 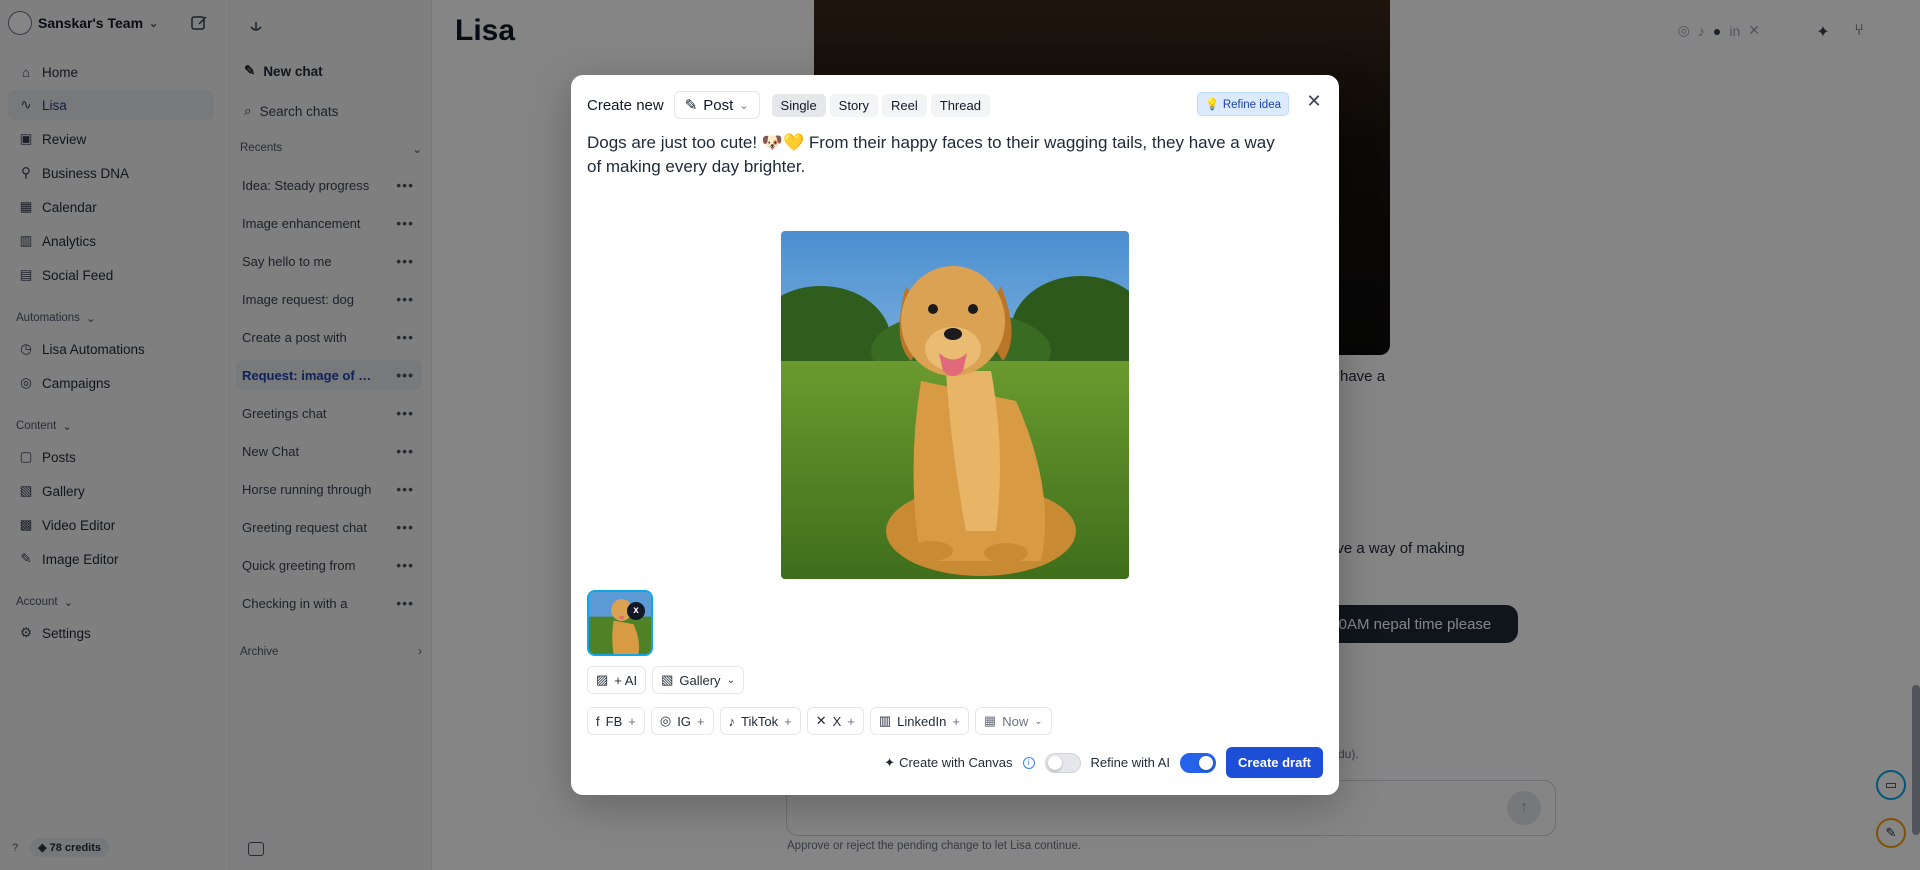 I want to click on x-icon: ✕, so click(x=821, y=720).